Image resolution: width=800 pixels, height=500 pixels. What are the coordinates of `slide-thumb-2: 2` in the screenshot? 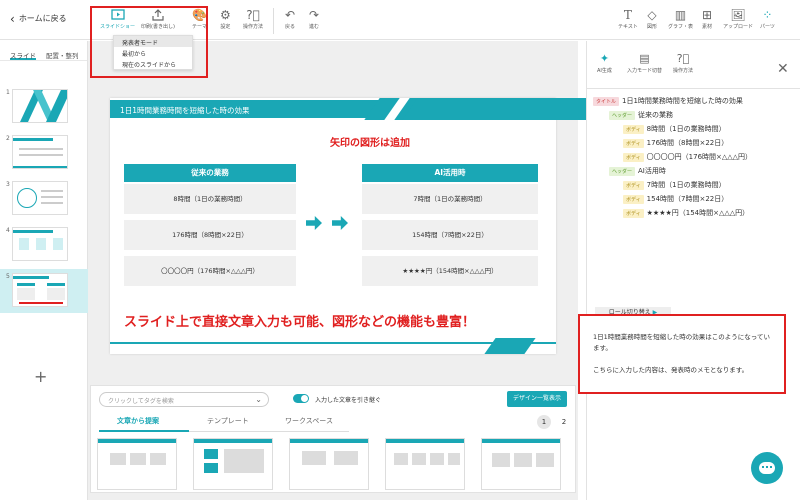 It's located at (44, 155).